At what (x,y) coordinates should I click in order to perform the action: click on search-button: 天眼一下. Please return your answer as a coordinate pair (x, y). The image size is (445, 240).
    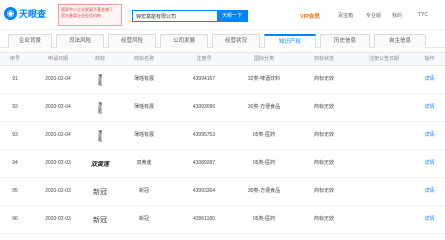
    Looking at the image, I should click on (232, 16).